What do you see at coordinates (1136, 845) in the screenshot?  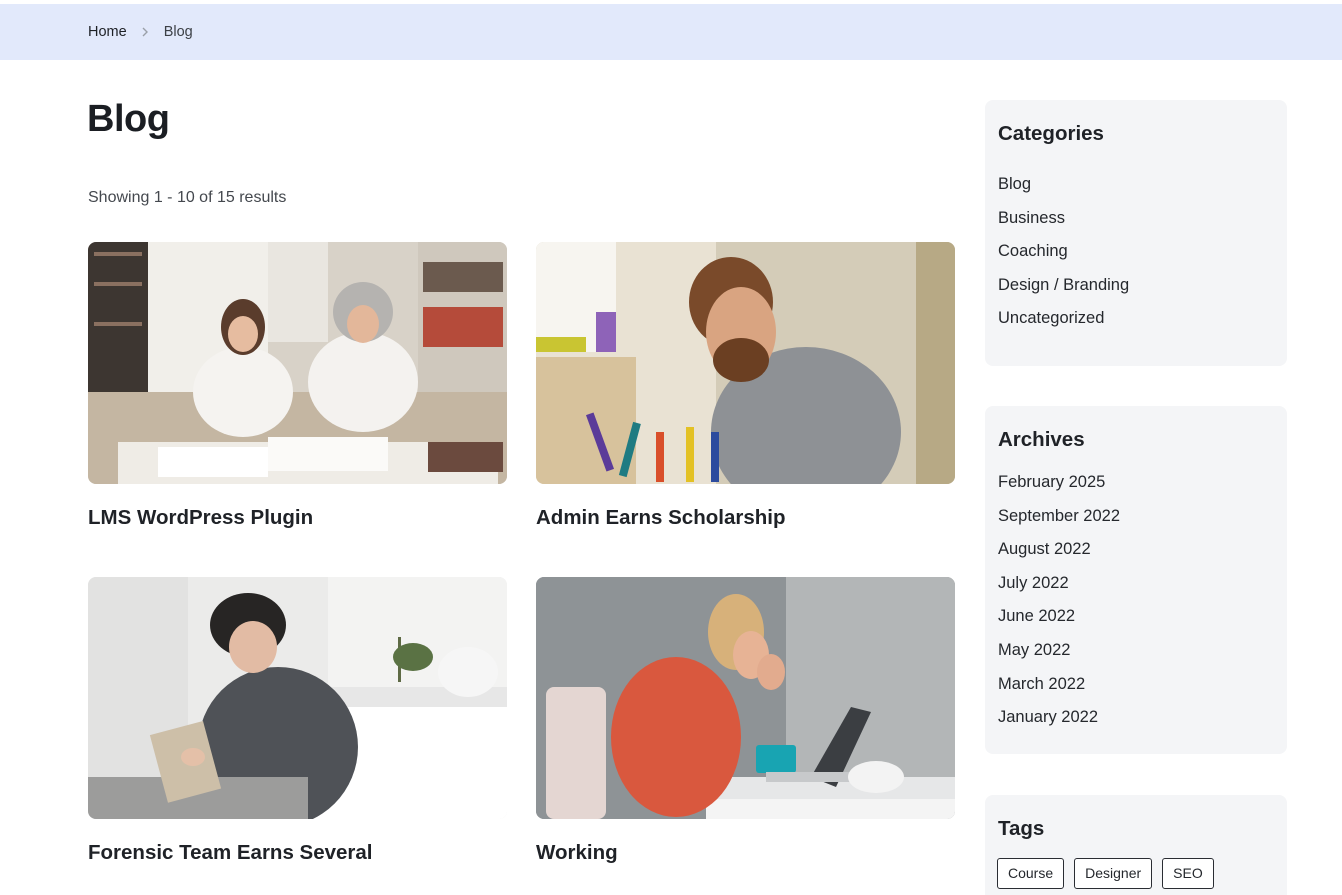 I see `tags-widget: Tags Course Designer SEO` at bounding box center [1136, 845].